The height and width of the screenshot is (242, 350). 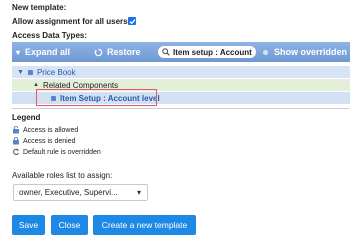 I want to click on roles-select: owner, Executive, Supervi... ▾, so click(x=80, y=192).